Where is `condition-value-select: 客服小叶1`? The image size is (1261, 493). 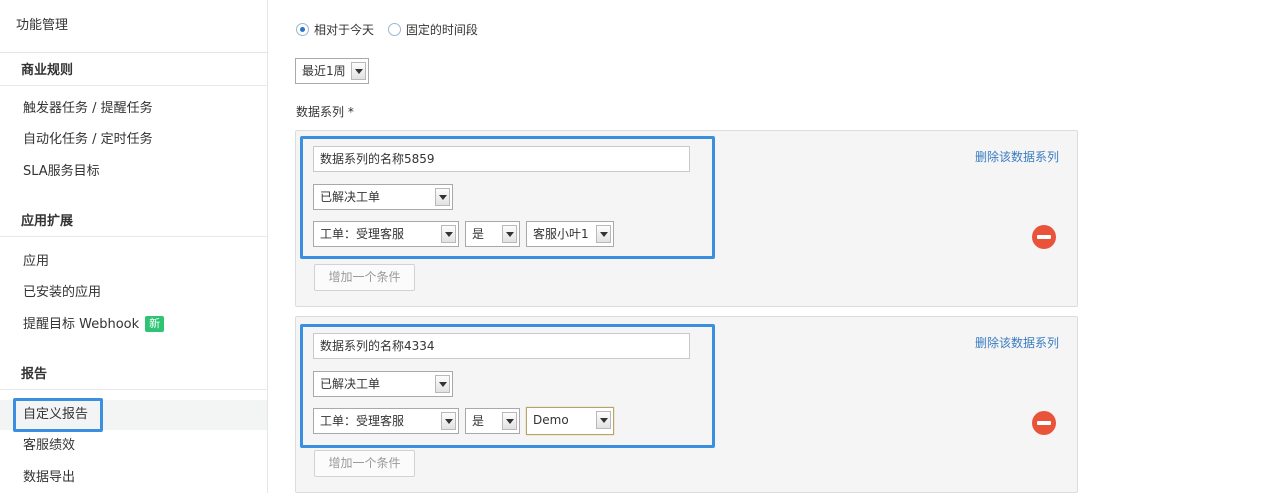
condition-value-select: 客服小叶1 is located at coordinates (570, 234).